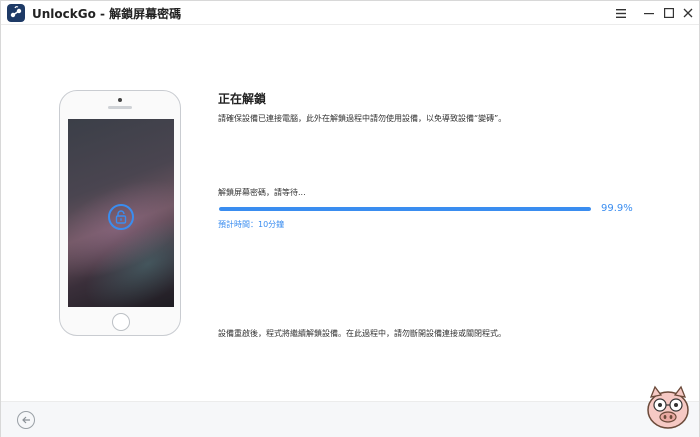 The width and height of the screenshot is (700, 437). What do you see at coordinates (350, 13) in the screenshot?
I see `title-bar: UnlockGo - 解鎖屏幕密碼` at bounding box center [350, 13].